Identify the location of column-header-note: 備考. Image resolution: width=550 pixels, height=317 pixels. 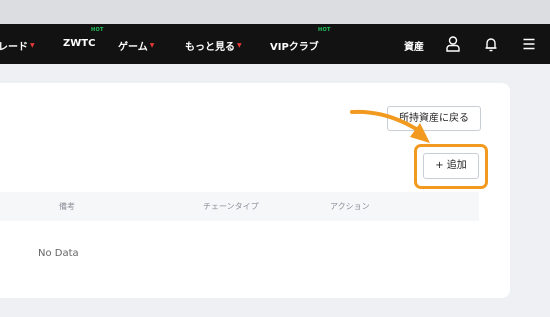
(67, 206).